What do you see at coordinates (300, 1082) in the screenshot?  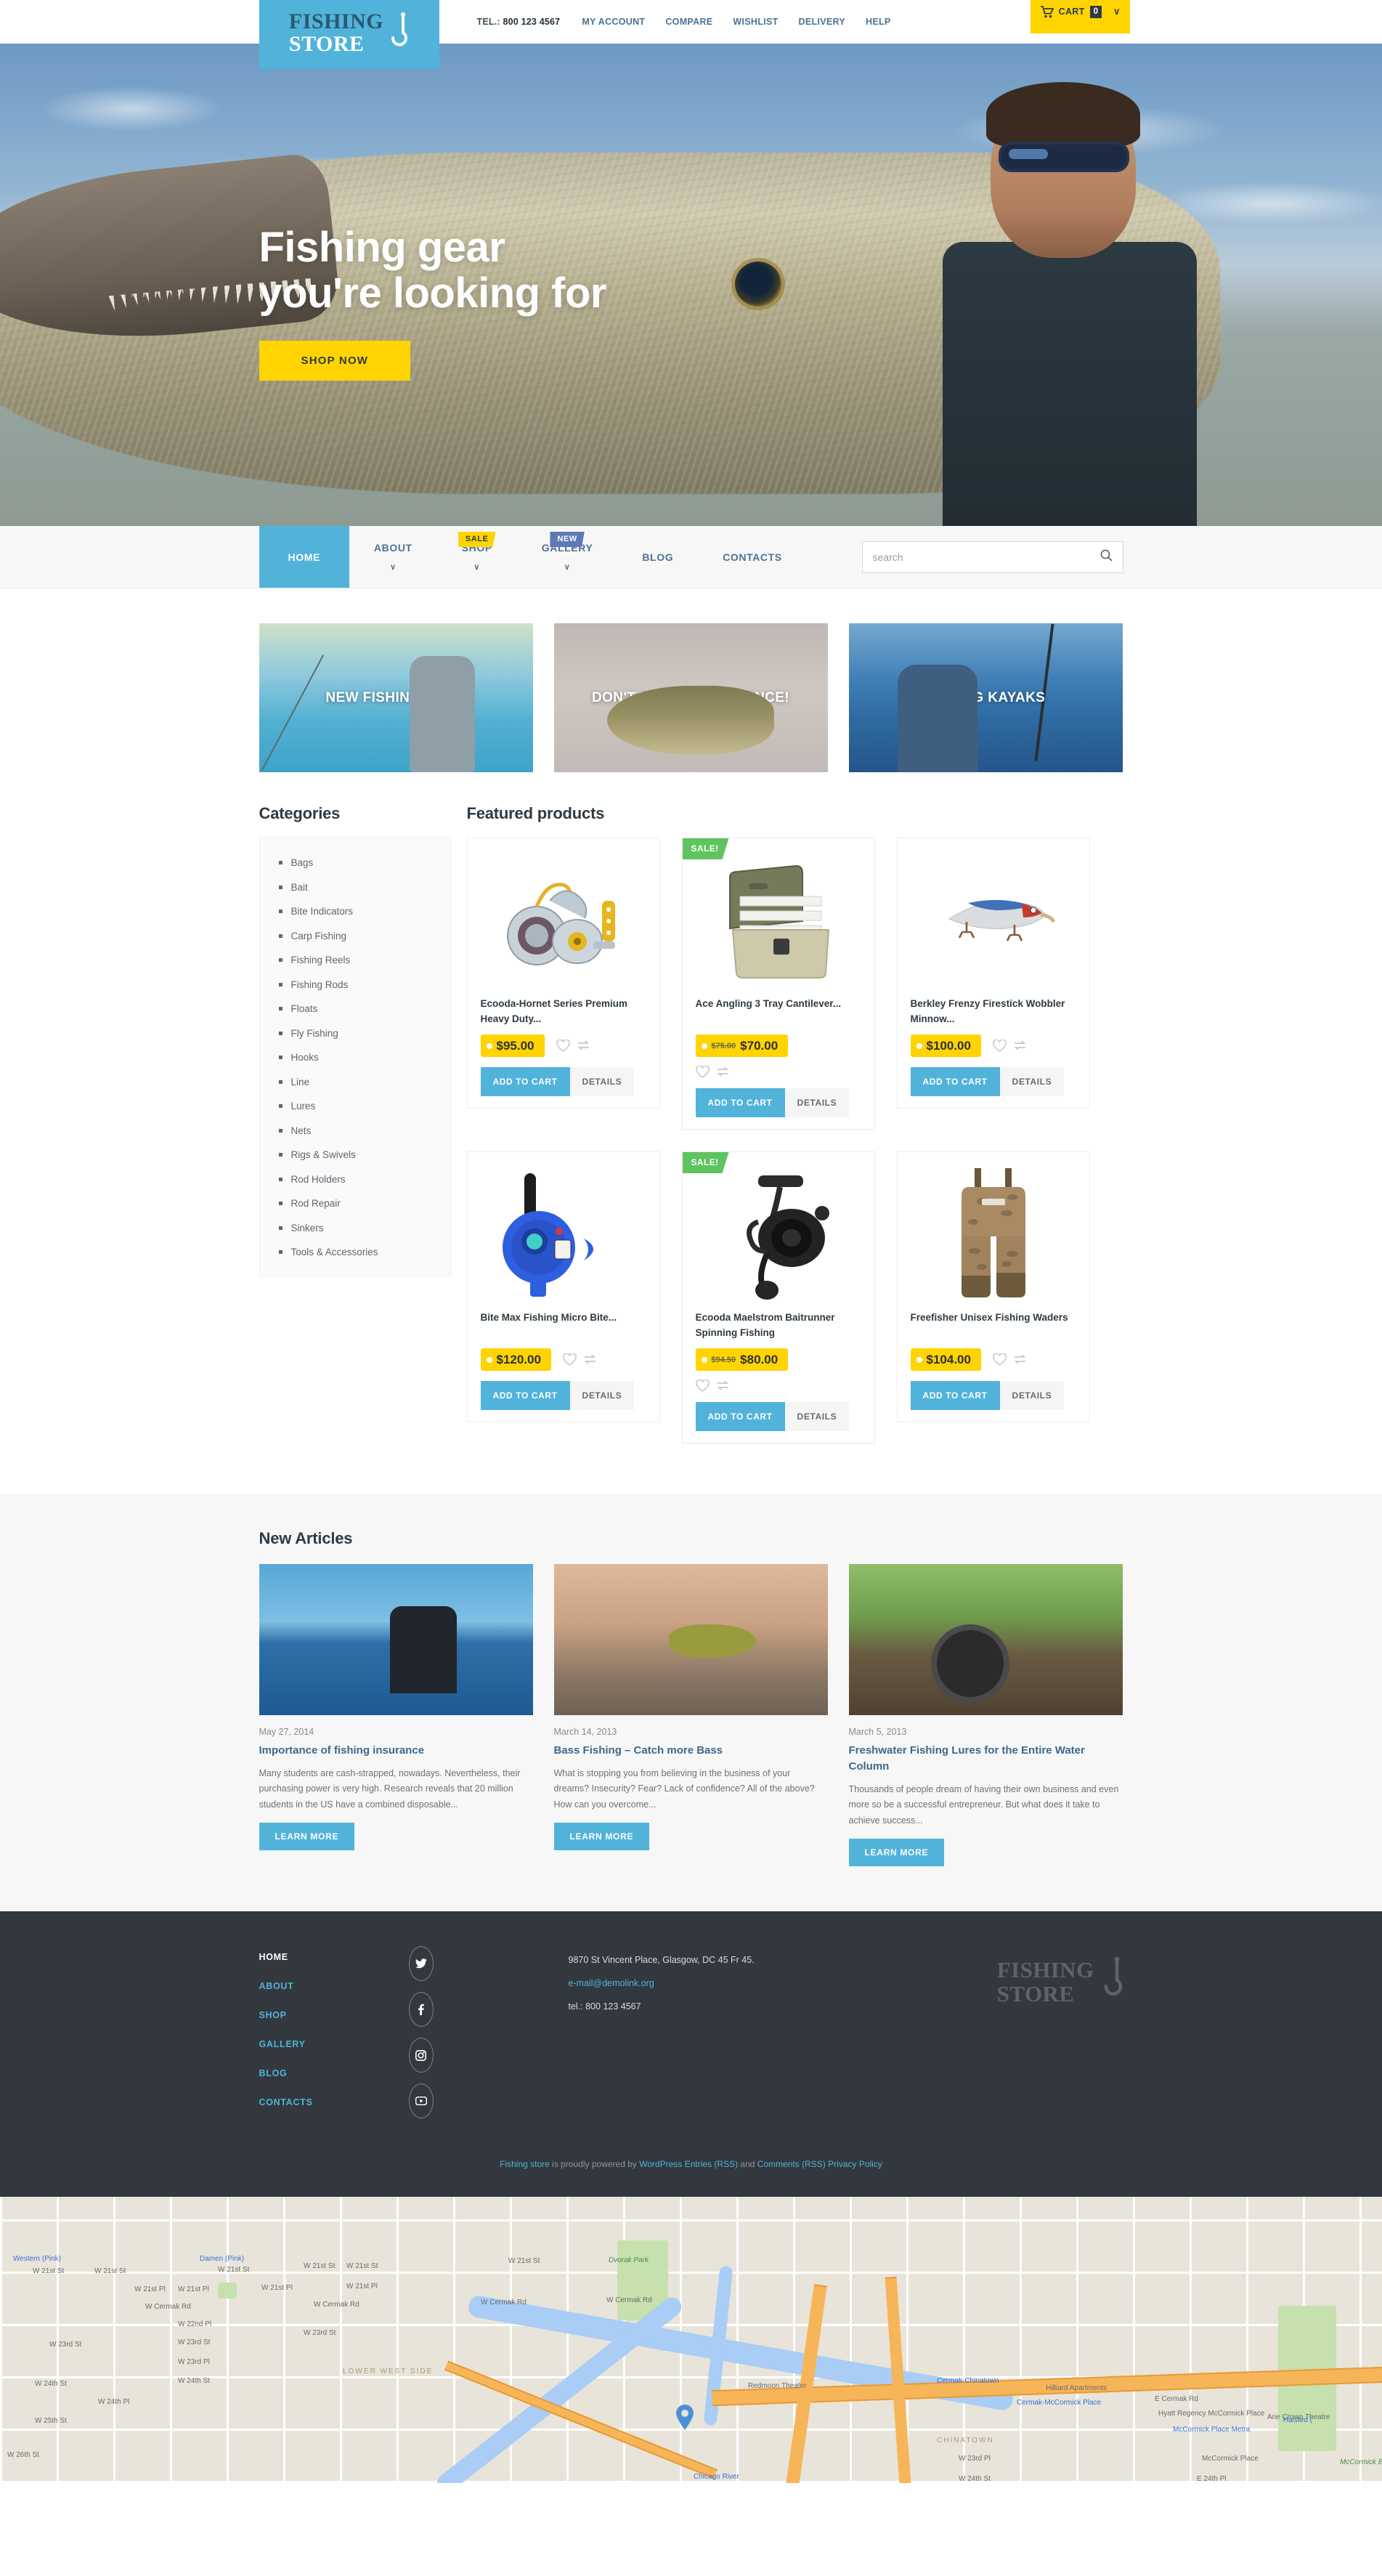 I see `sidebar-item-line: Line` at bounding box center [300, 1082].